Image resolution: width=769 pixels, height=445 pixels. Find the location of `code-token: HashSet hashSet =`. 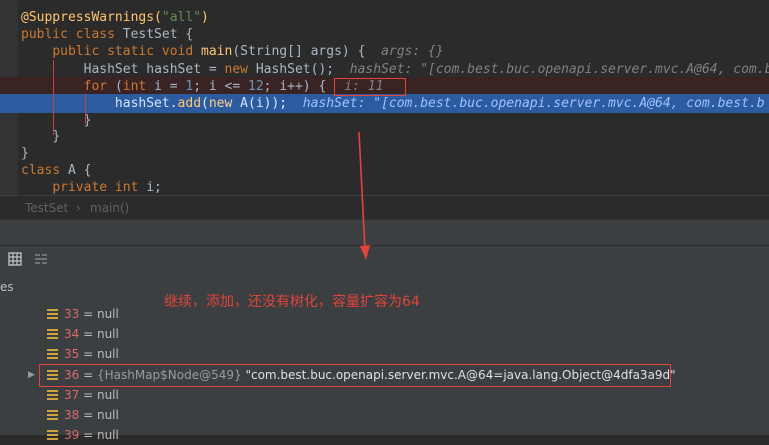

code-token: HashSet hashSet = is located at coordinates (154, 69).